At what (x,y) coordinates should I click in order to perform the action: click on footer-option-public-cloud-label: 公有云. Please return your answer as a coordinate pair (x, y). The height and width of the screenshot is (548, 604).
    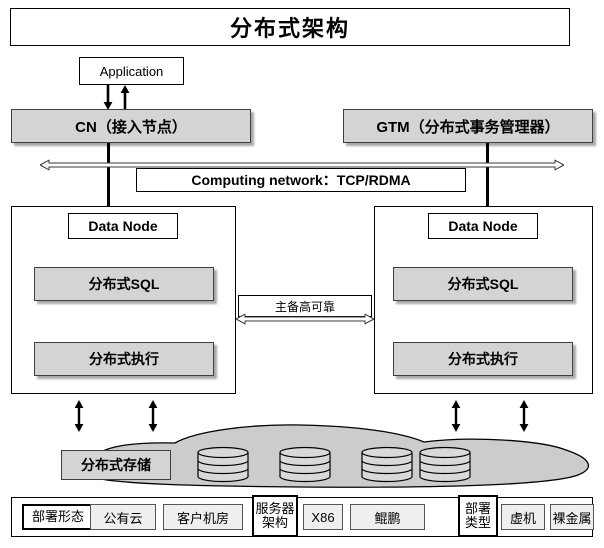
    Looking at the image, I should click on (123, 518).